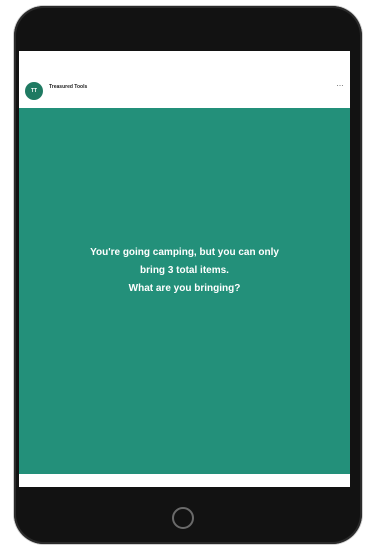 Image resolution: width=366 pixels, height=548 pixels. Describe the element at coordinates (184, 288) in the screenshot. I see `prompt-line: What are you bringing?` at that location.